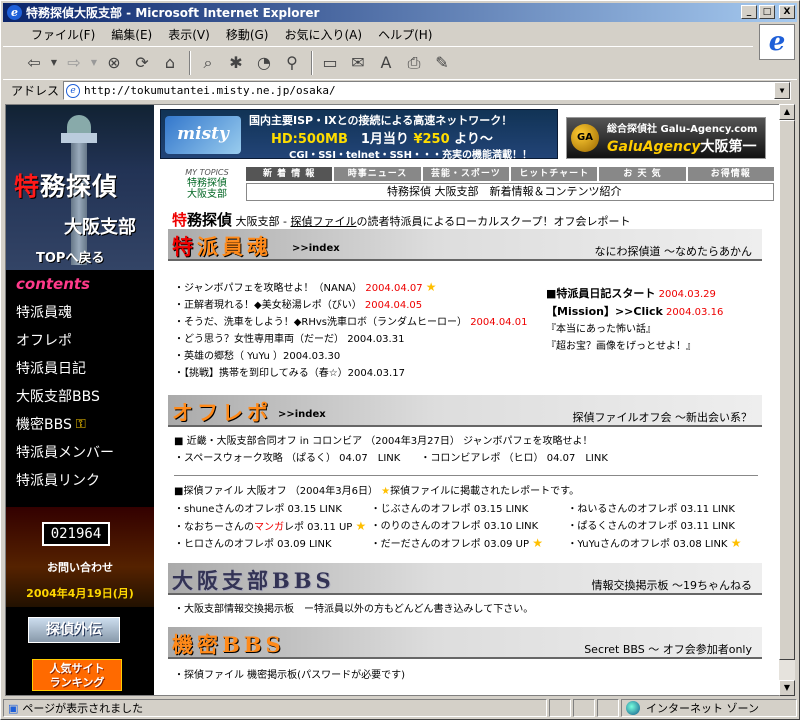 The height and width of the screenshot is (720, 800). What do you see at coordinates (236, 63) in the screenshot?
I see `favorites-icon: ✱` at bounding box center [236, 63].